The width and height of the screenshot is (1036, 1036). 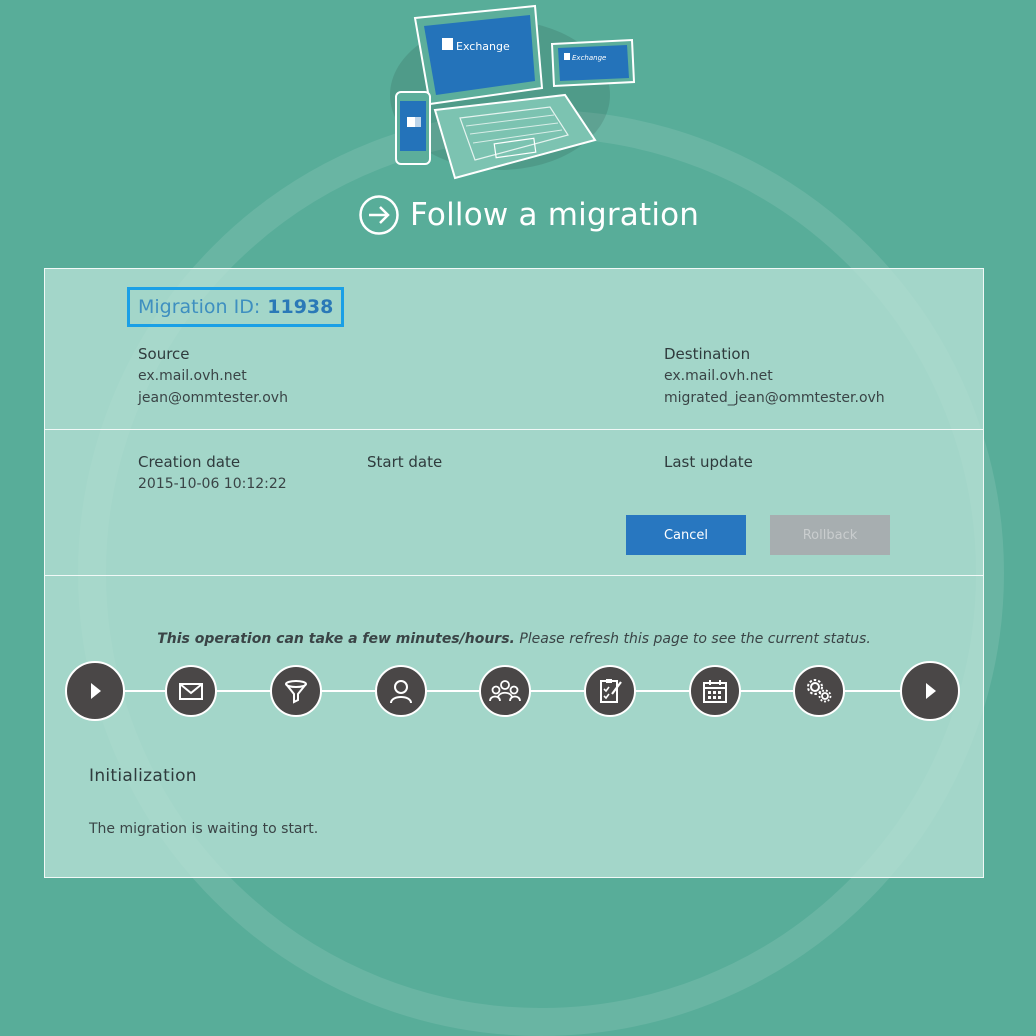 I want to click on migration-id: Migration ID: 11938, so click(x=236, y=307).